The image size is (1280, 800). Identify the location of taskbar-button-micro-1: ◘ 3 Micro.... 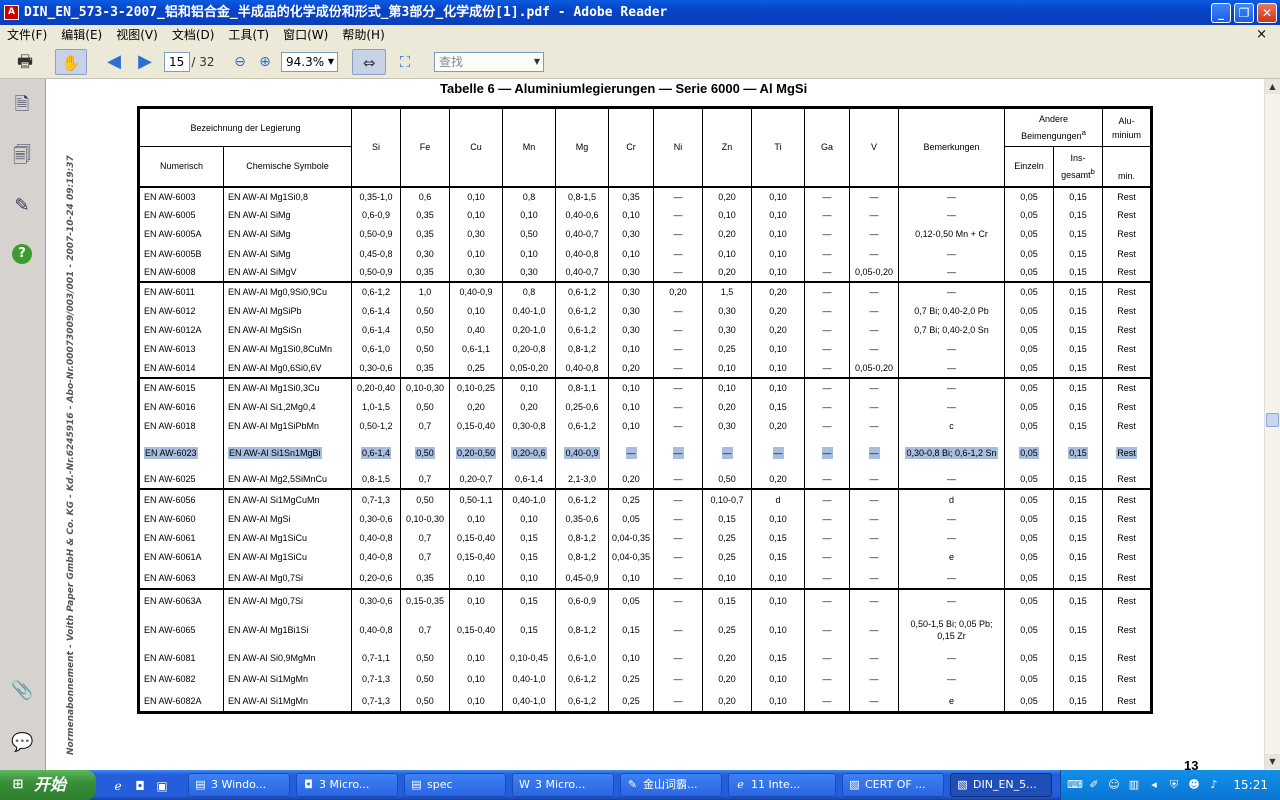
(347, 785).